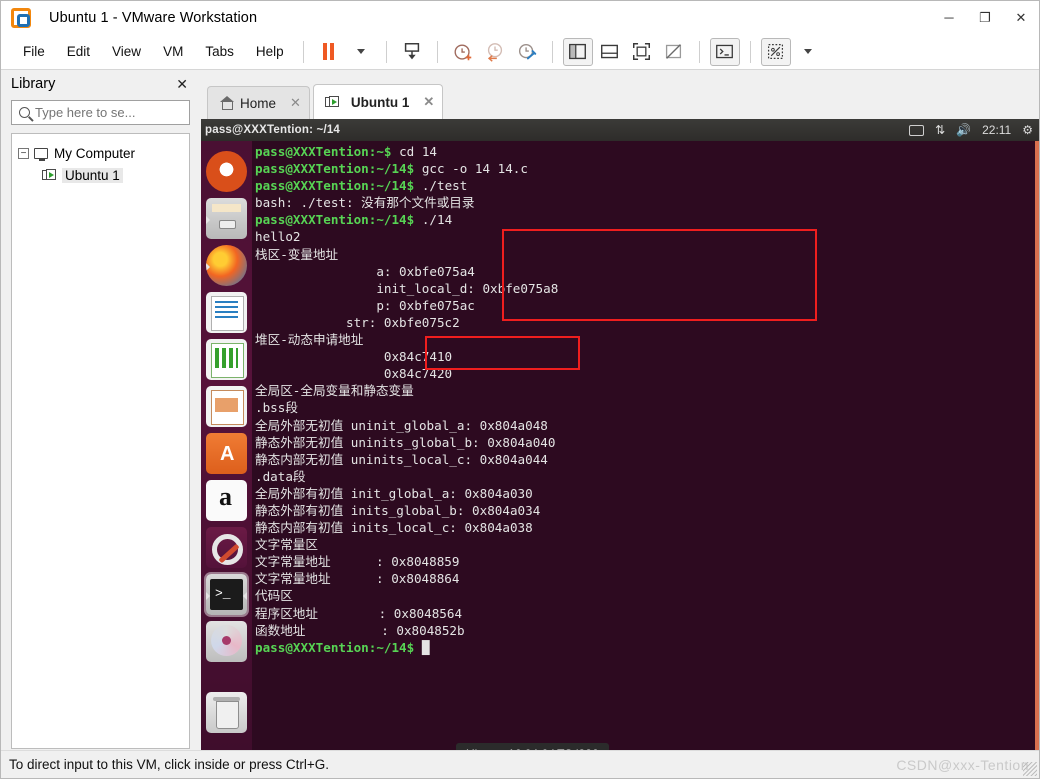 The height and width of the screenshot is (779, 1040). I want to click on tab-home: Home ✕, so click(258, 102).